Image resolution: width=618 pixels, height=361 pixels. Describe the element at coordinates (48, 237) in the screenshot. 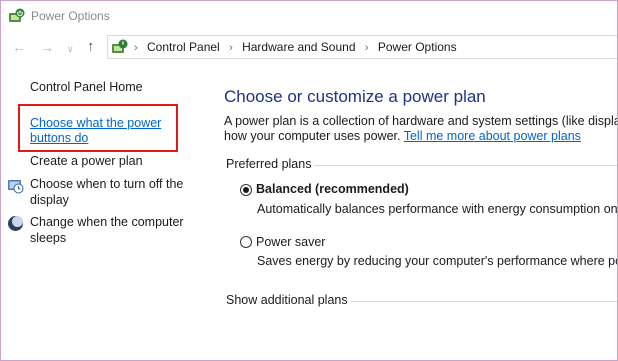

I see `sidebar-item-label: sleeps` at that location.